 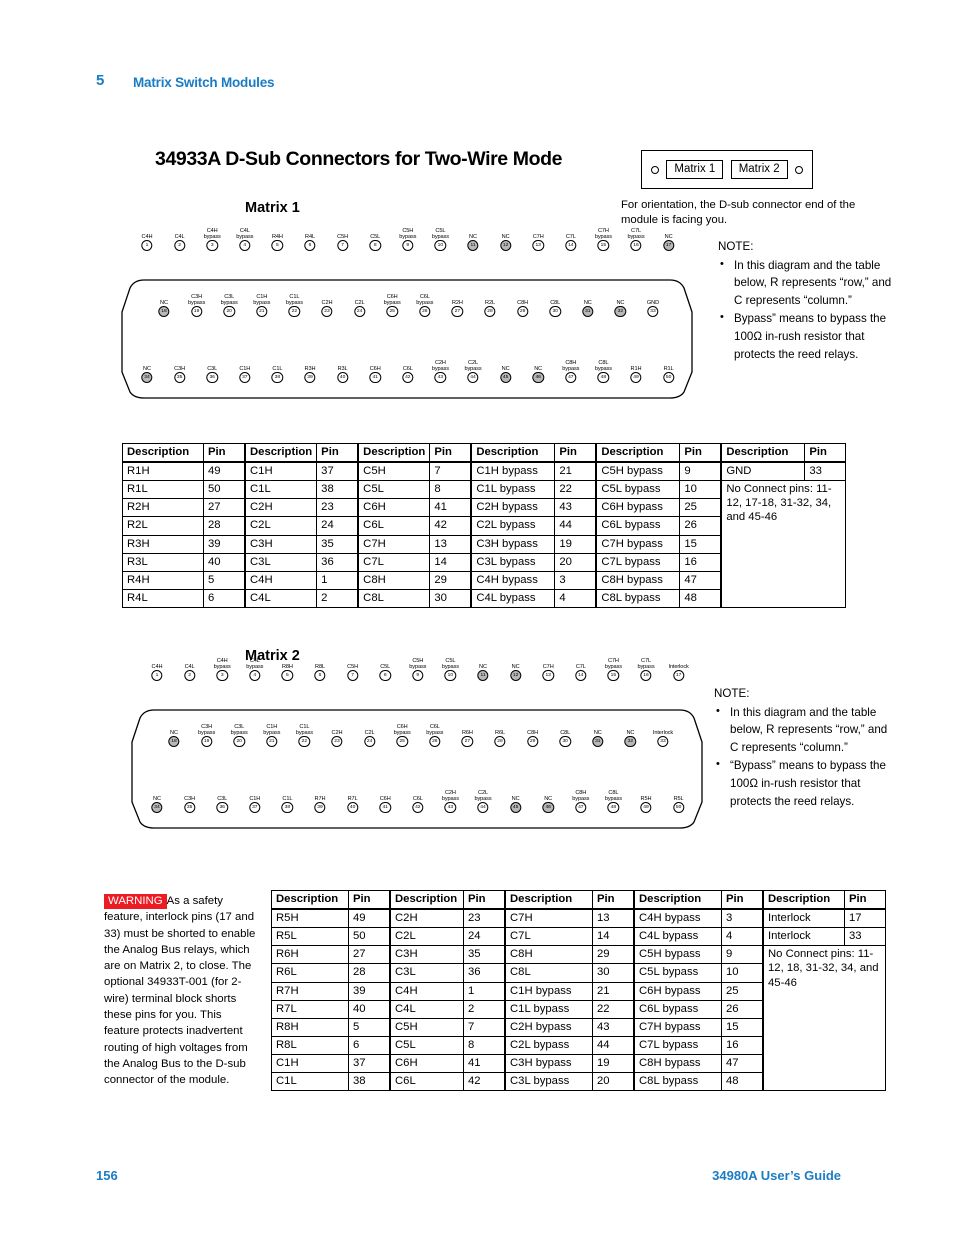 What do you see at coordinates (742, 1027) in the screenshot?
I see `cell-pin: 15` at bounding box center [742, 1027].